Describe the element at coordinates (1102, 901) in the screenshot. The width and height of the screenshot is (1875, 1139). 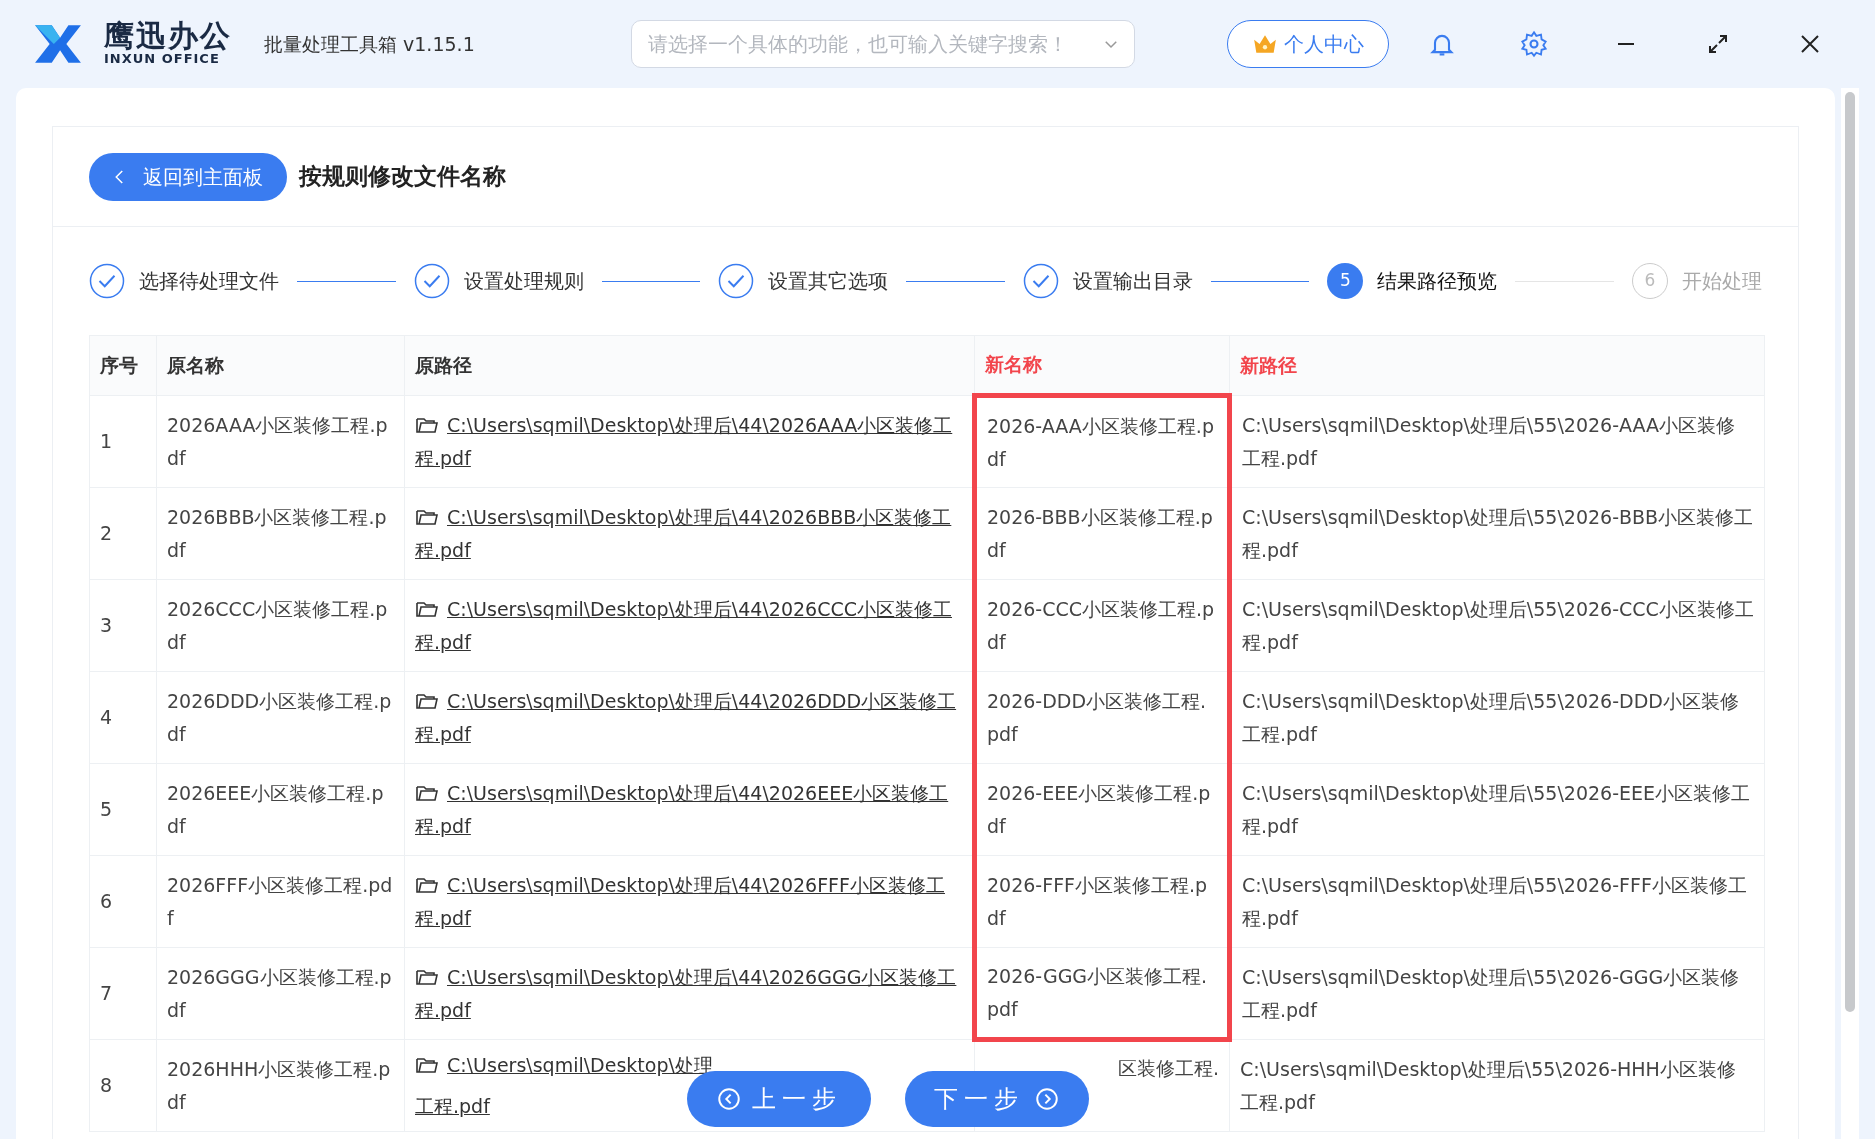
I see `table-cell: 2026-FFF小区装修工程.pdf` at that location.